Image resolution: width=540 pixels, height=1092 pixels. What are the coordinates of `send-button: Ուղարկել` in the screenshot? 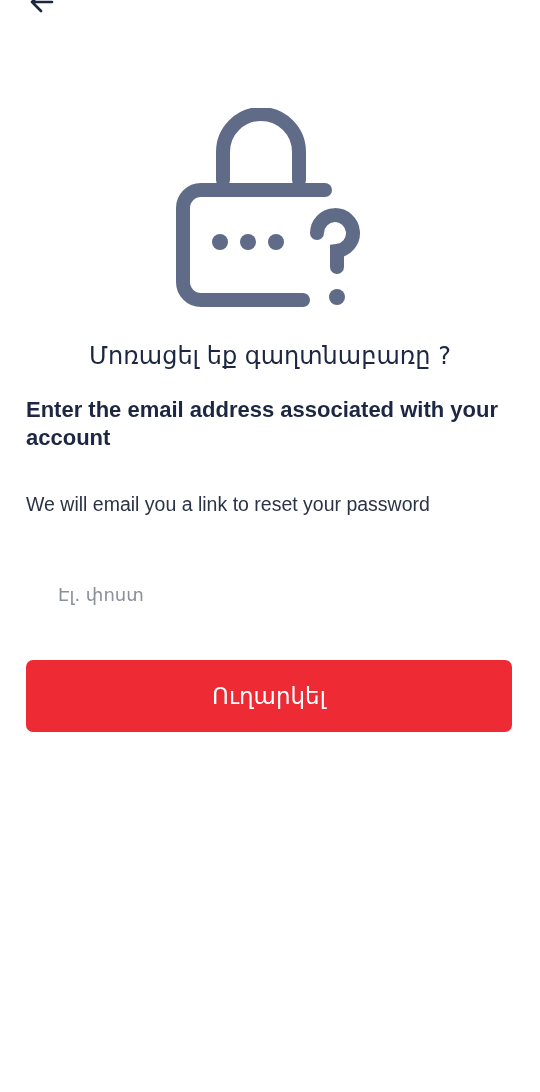 It's located at (269, 696).